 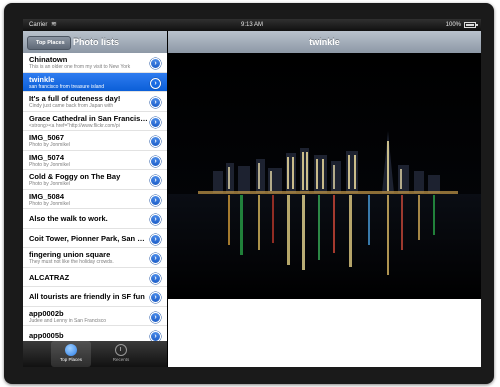 What do you see at coordinates (68, 218) in the screenshot?
I see `list-item-title: Also the walk to work.` at bounding box center [68, 218].